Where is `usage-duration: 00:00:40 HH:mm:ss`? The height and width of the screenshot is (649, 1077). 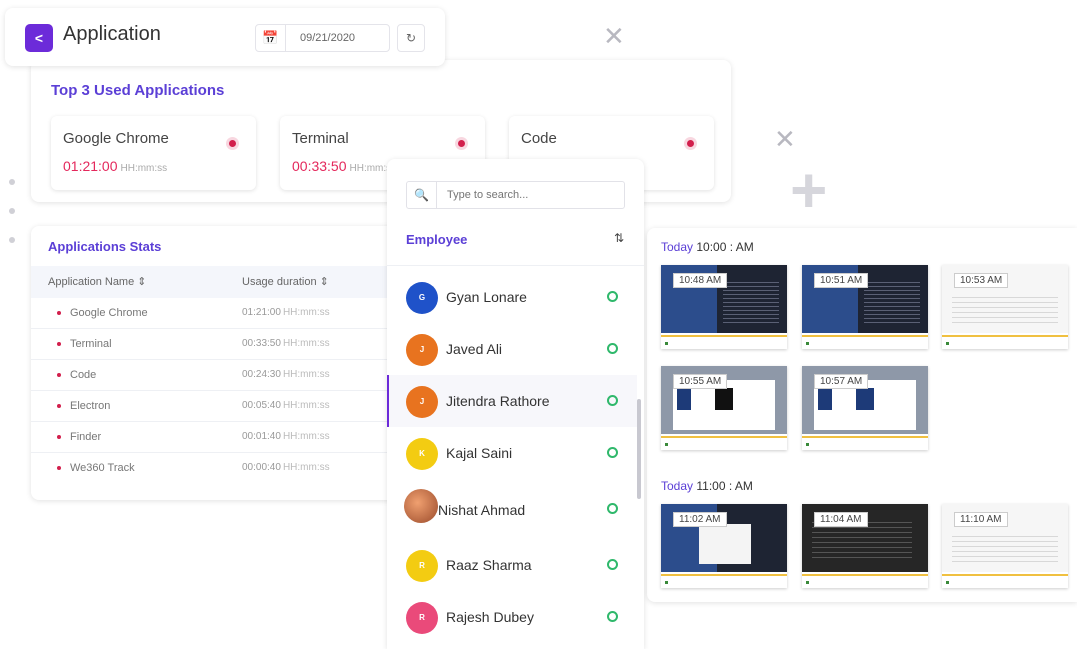
usage-duration: 00:00:40 HH:mm:ss is located at coordinates (286, 467).